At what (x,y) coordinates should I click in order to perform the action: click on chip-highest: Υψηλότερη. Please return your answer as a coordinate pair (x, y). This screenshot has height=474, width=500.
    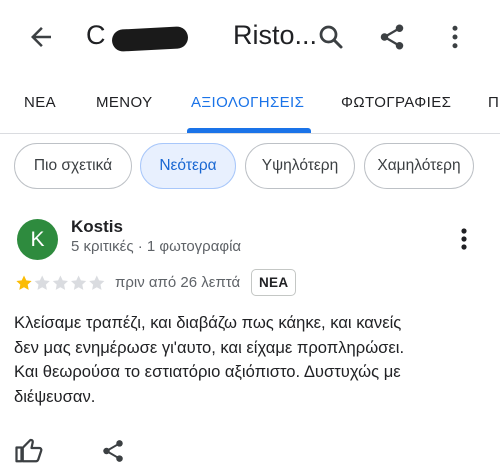
    Looking at the image, I should click on (300, 166).